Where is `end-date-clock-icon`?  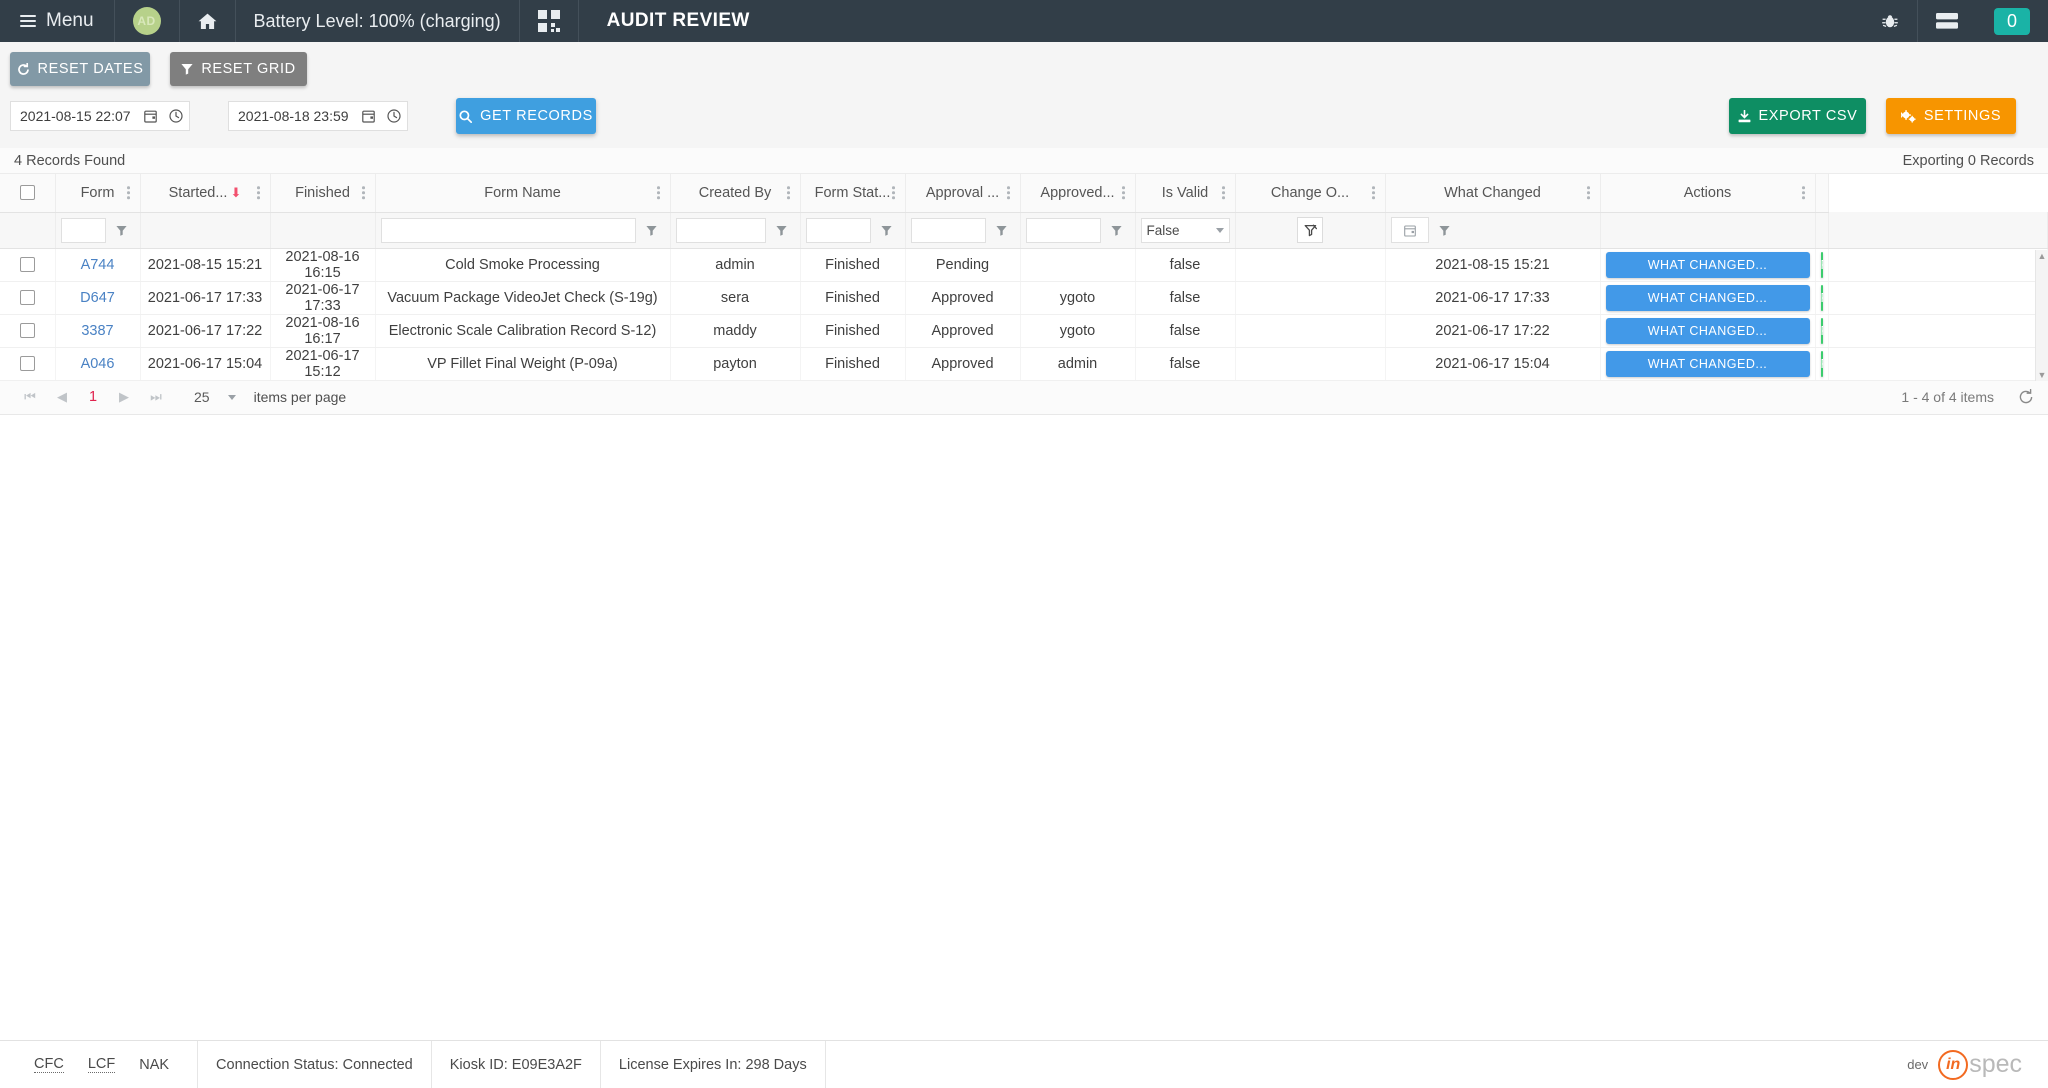
end-date-clock-icon is located at coordinates (394, 116).